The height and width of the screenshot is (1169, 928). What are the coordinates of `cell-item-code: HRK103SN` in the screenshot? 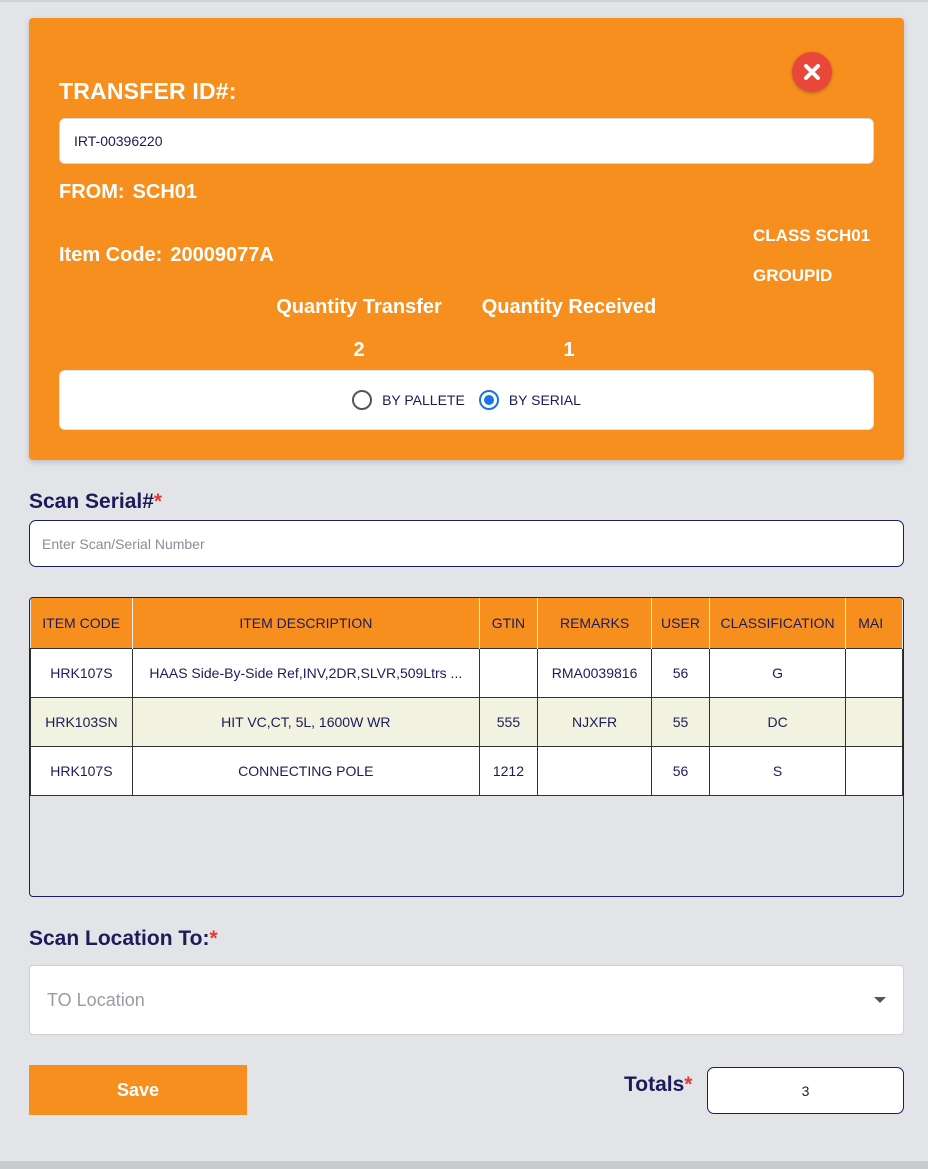 It's located at (81, 721).